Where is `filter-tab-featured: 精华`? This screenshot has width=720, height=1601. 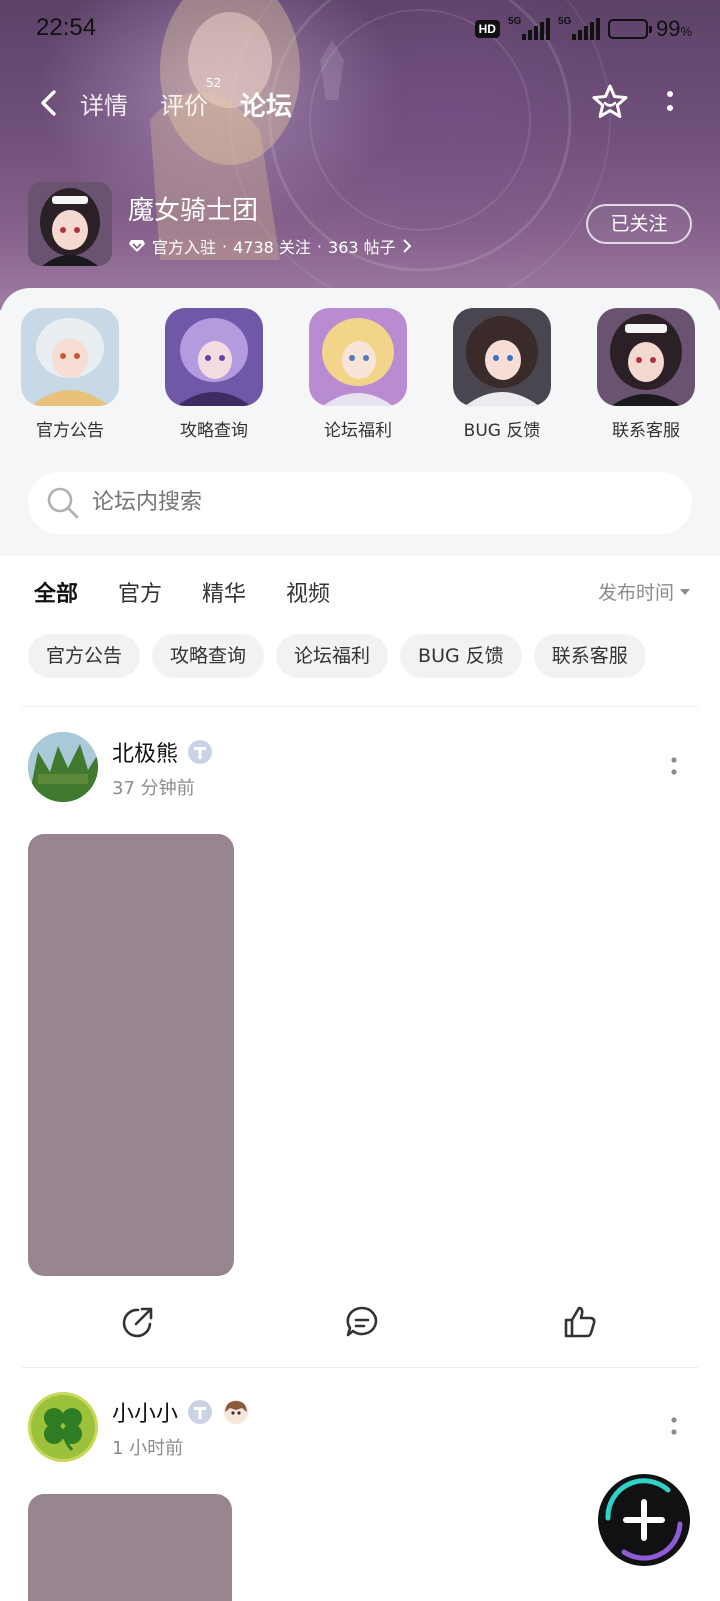 filter-tab-featured: 精华 is located at coordinates (224, 592).